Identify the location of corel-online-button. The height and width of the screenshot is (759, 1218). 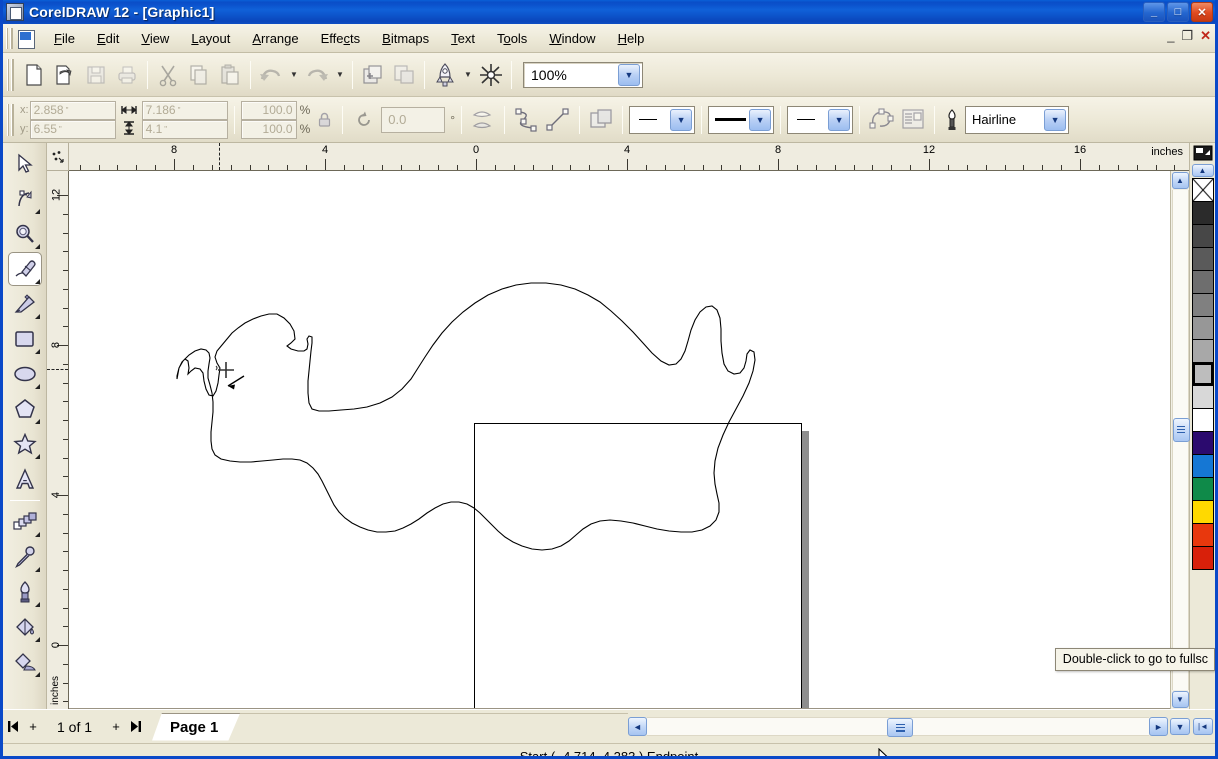
(491, 75).